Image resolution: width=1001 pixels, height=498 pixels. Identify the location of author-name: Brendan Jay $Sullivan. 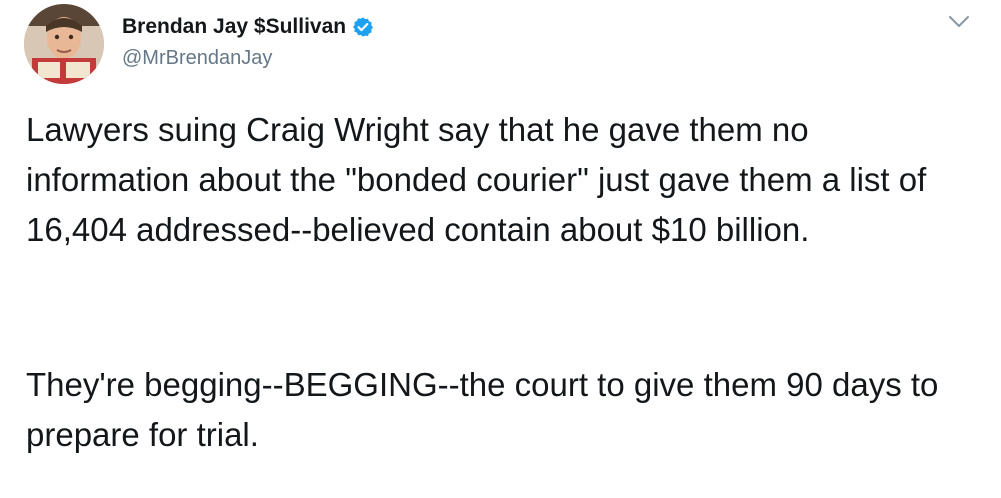
(234, 27).